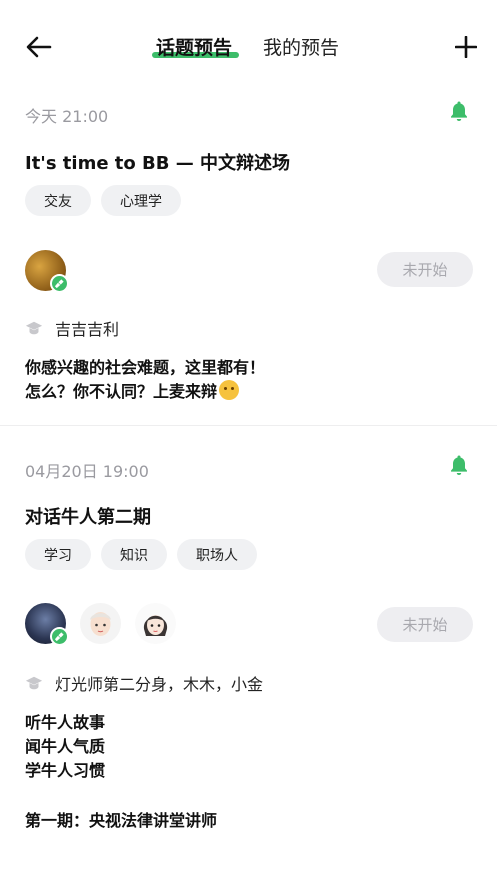 Image resolution: width=497 pixels, height=883 pixels. I want to click on tag-list: 交友 心理学, so click(103, 200).